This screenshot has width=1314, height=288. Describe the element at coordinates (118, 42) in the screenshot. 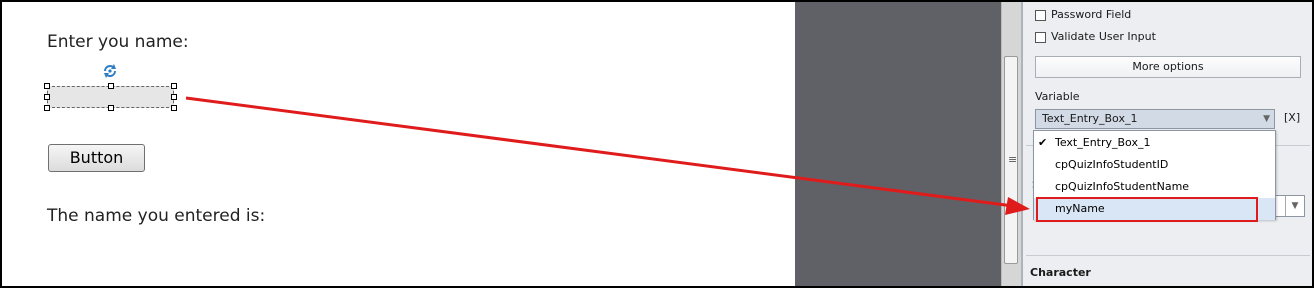

I see `enter-name-label: Enter you name:` at that location.